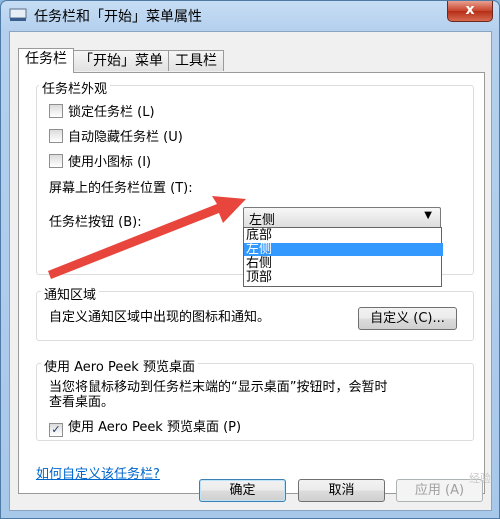 This screenshot has height=519, width=500. I want to click on position-option-right: 右侧, so click(343, 263).